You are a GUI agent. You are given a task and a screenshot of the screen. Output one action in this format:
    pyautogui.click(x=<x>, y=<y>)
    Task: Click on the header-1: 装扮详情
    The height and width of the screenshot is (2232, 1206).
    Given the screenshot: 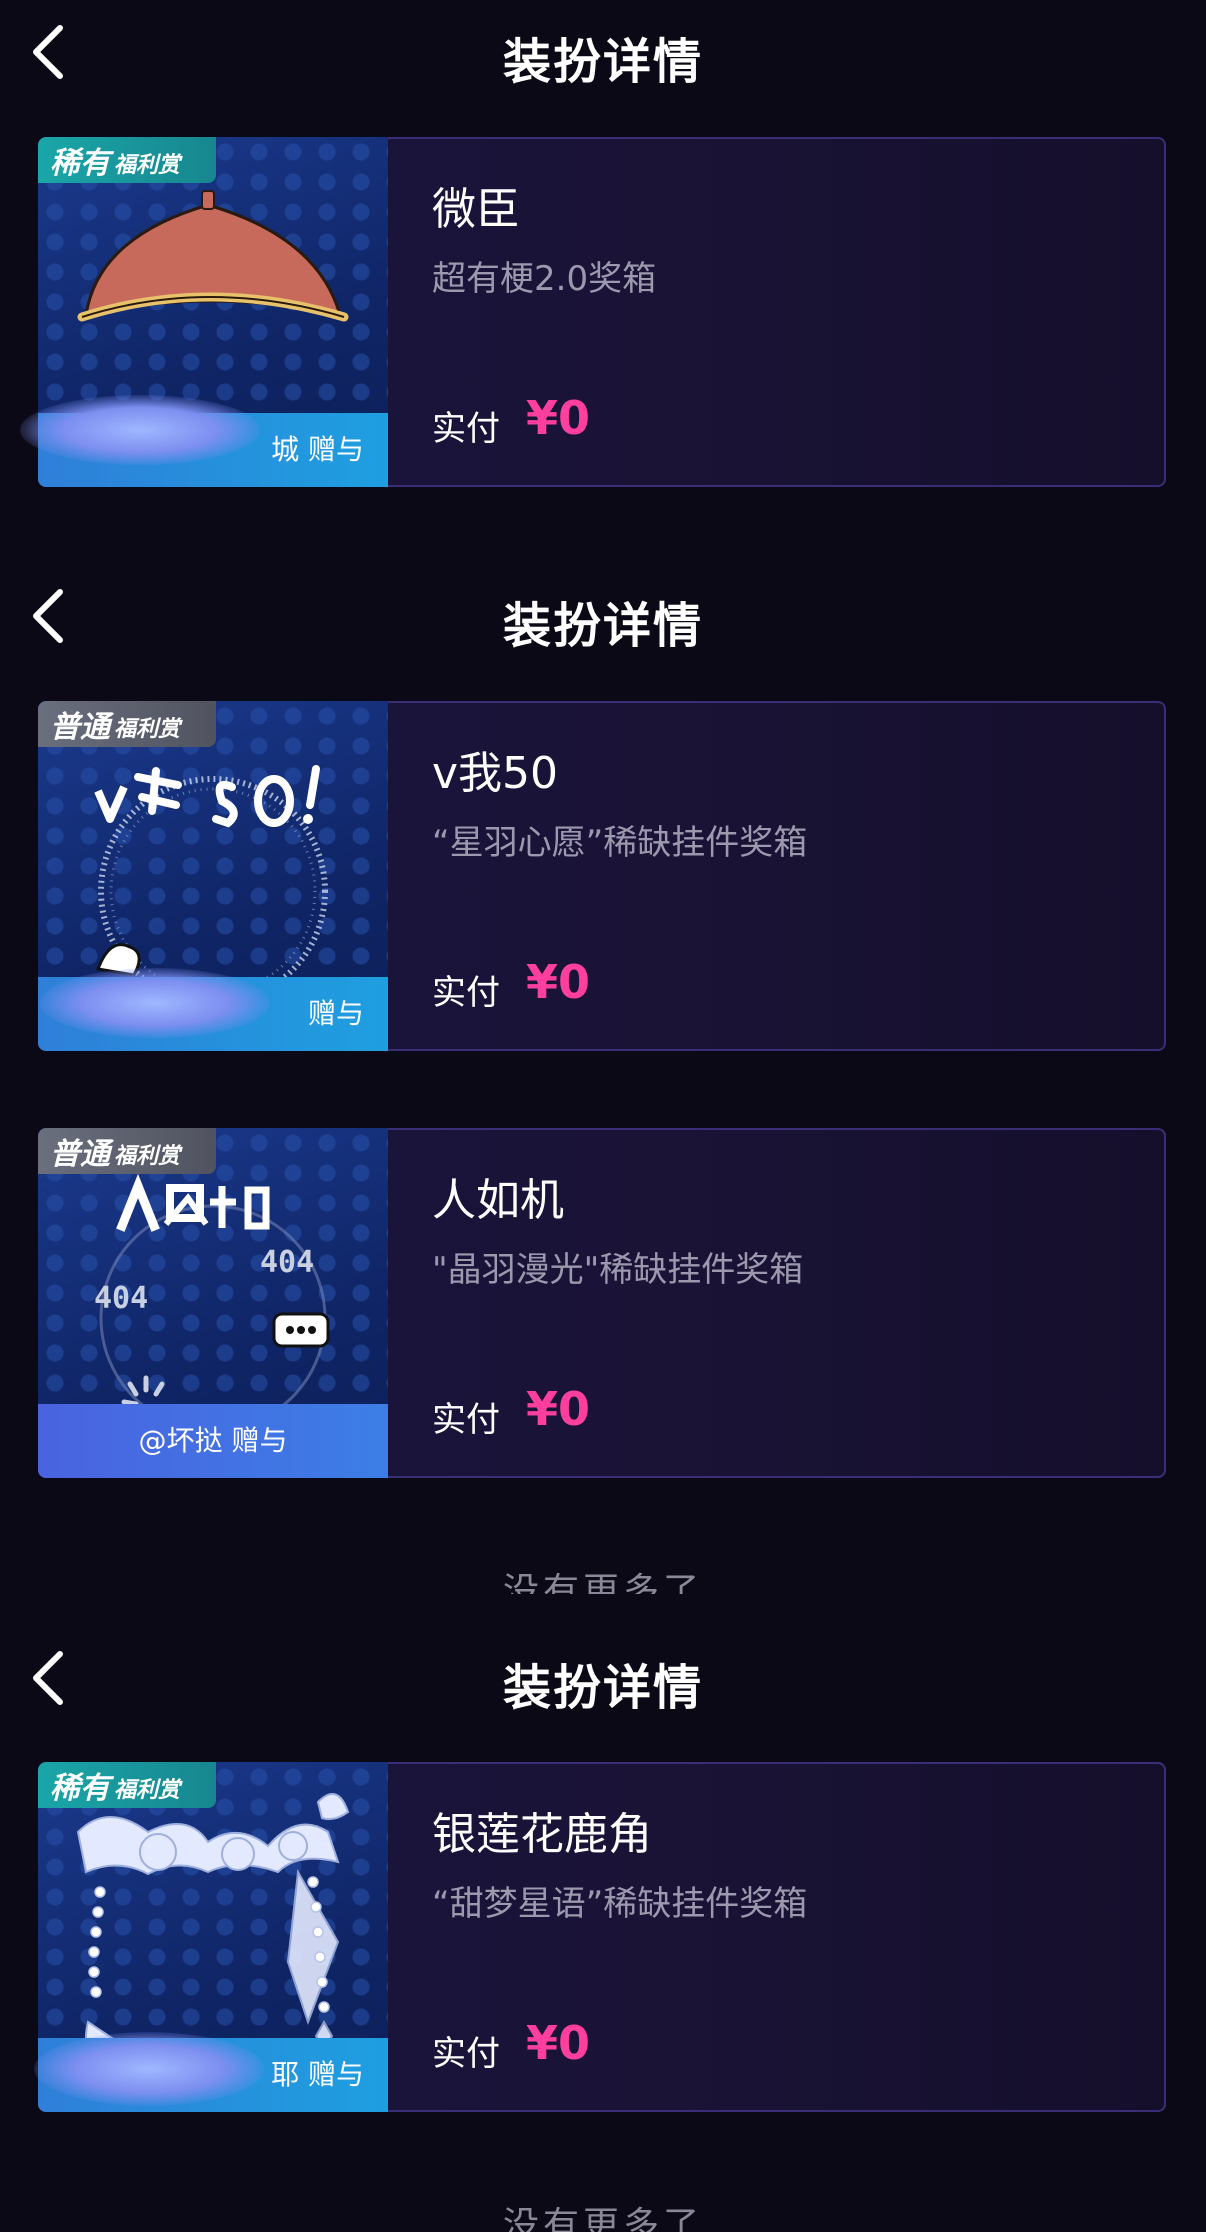 What is the action you would take?
    pyautogui.click(x=603, y=55)
    